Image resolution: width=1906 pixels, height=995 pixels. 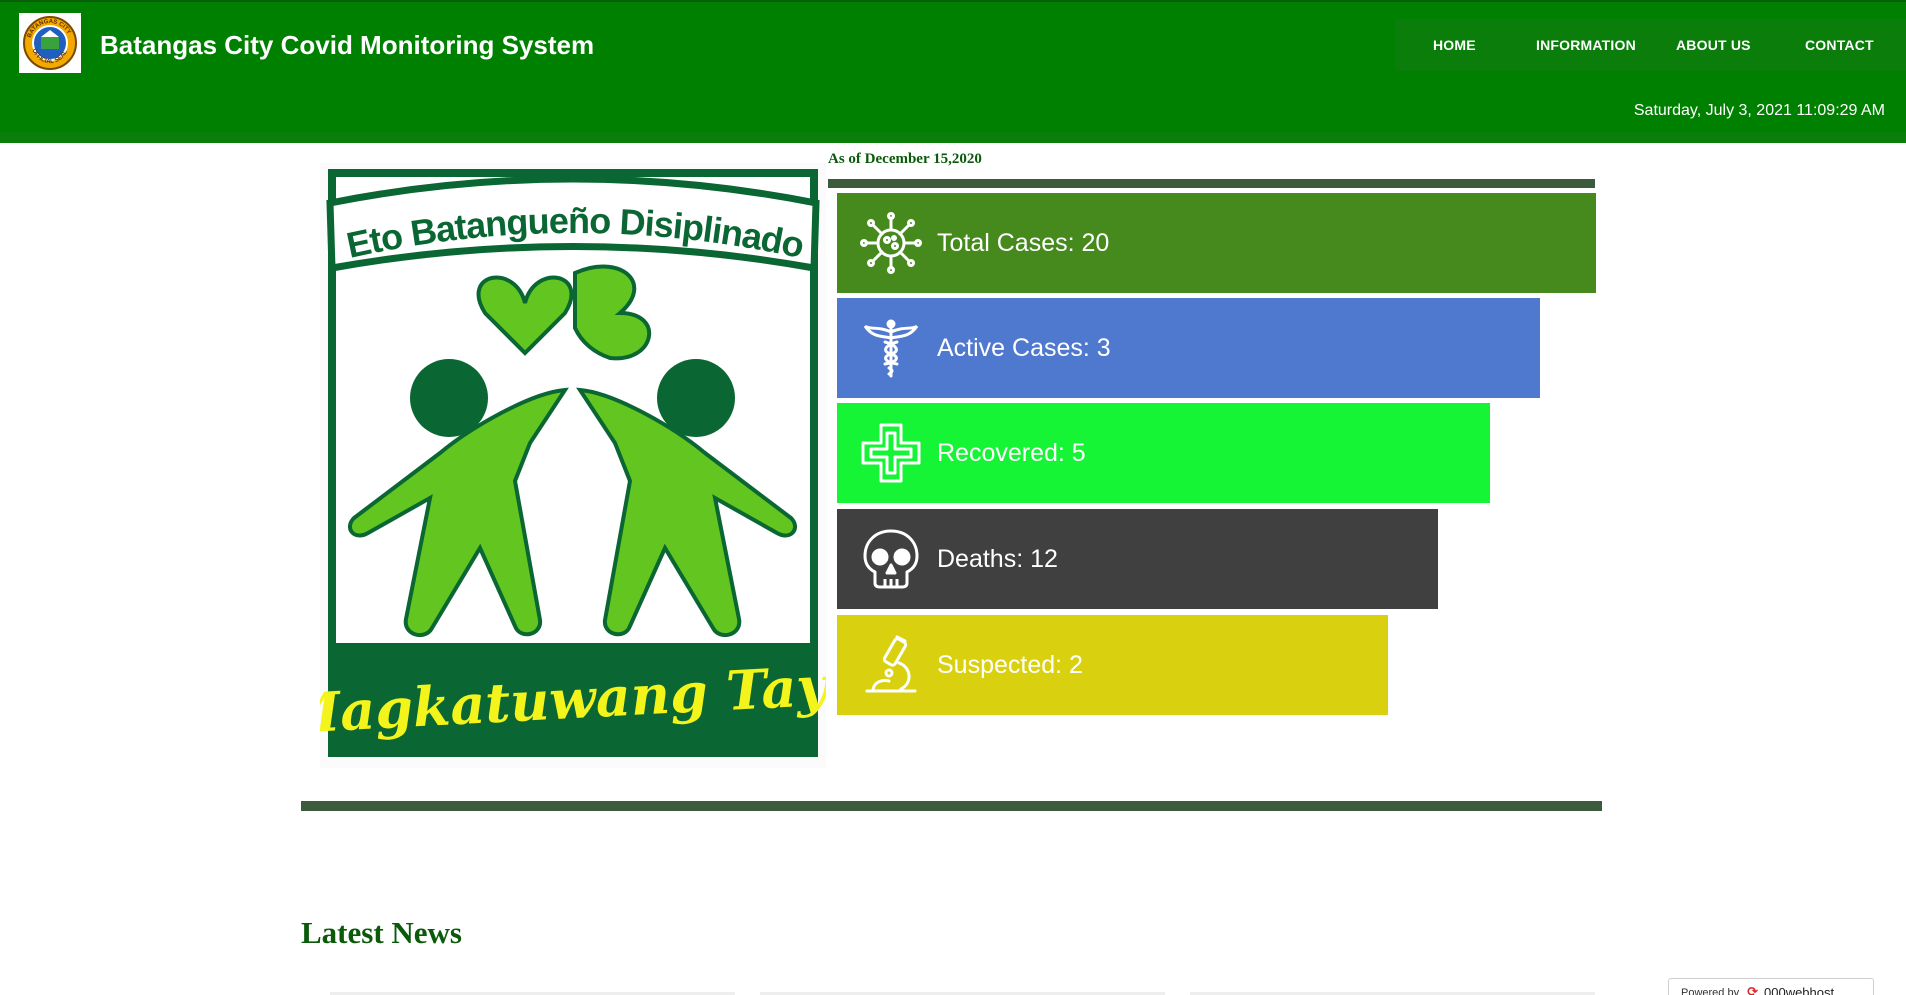 What do you see at coordinates (1216, 243) in the screenshot?
I see `stat-total-cases: Total Cases: 20` at bounding box center [1216, 243].